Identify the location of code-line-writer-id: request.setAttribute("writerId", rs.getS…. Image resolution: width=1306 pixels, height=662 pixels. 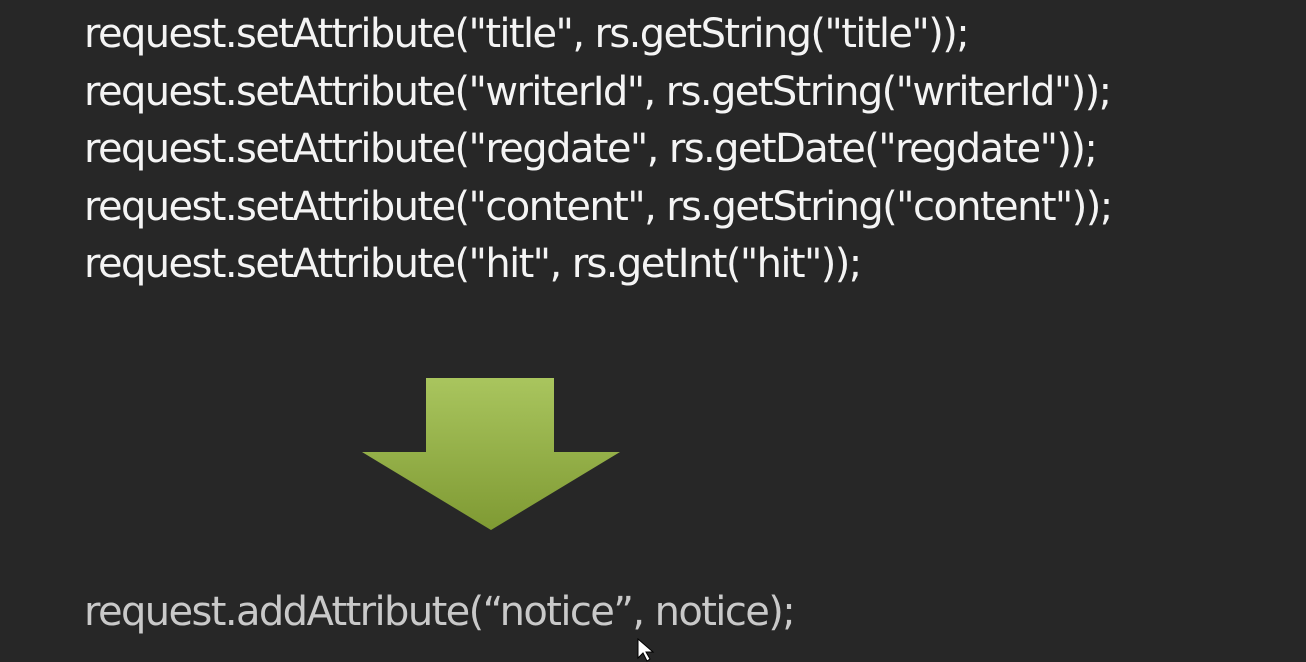
(598, 91).